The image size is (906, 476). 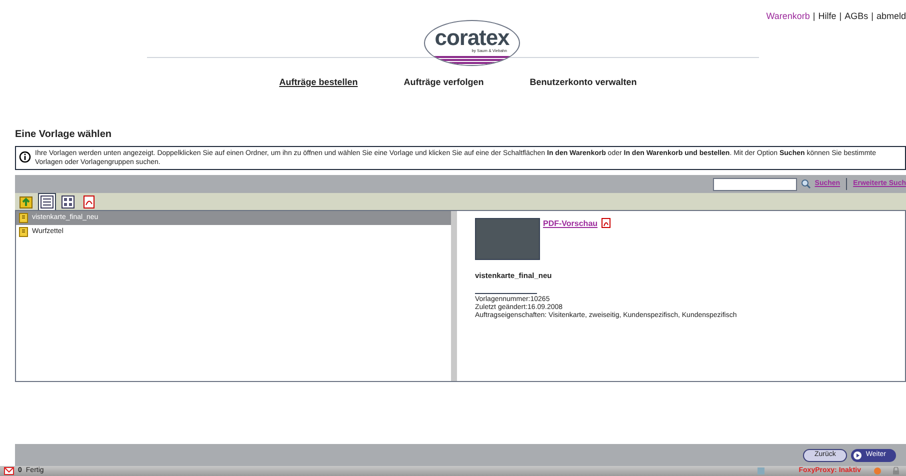 I want to click on top-link: abmeld, so click(x=891, y=14).